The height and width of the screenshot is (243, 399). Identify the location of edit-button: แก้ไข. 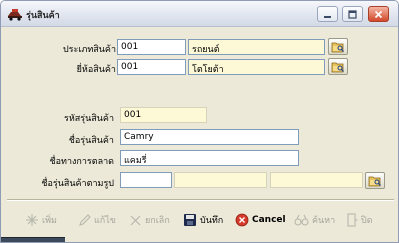
(97, 220).